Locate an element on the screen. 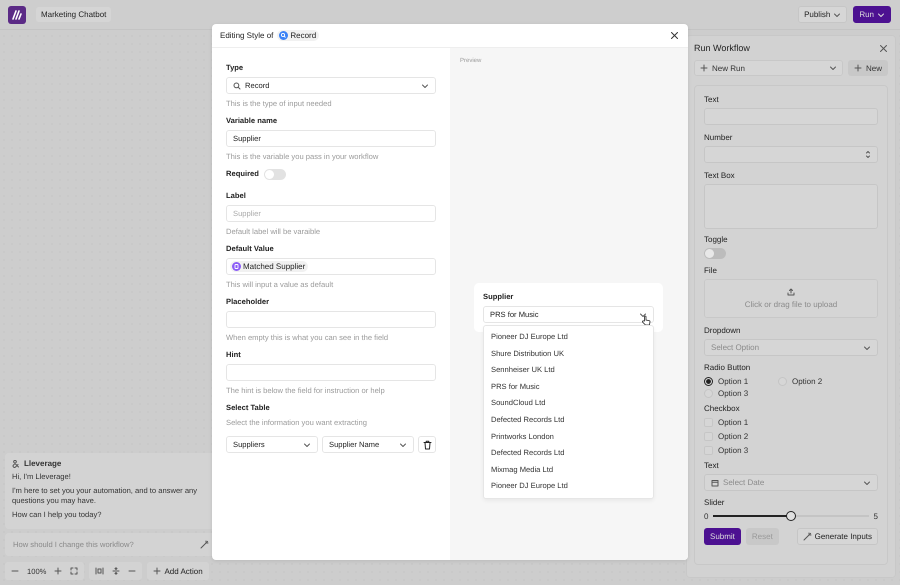  upload-hint: Click or drag file to upload is located at coordinates (791, 304).